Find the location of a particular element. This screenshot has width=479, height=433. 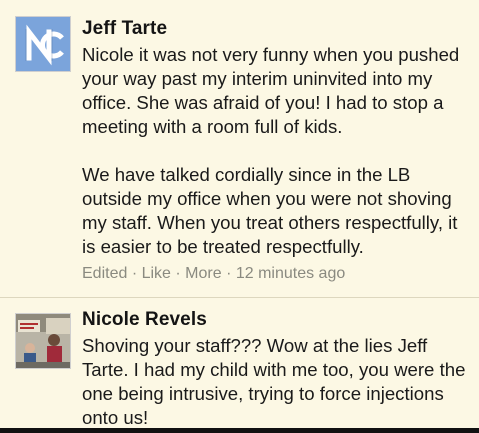

comment-timestamp: 12 minutes ago is located at coordinates (290, 273).